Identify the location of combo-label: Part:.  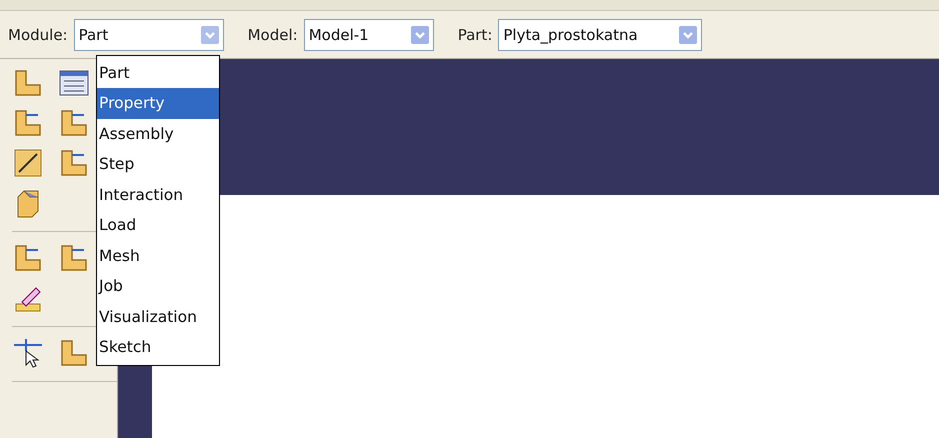
(475, 35).